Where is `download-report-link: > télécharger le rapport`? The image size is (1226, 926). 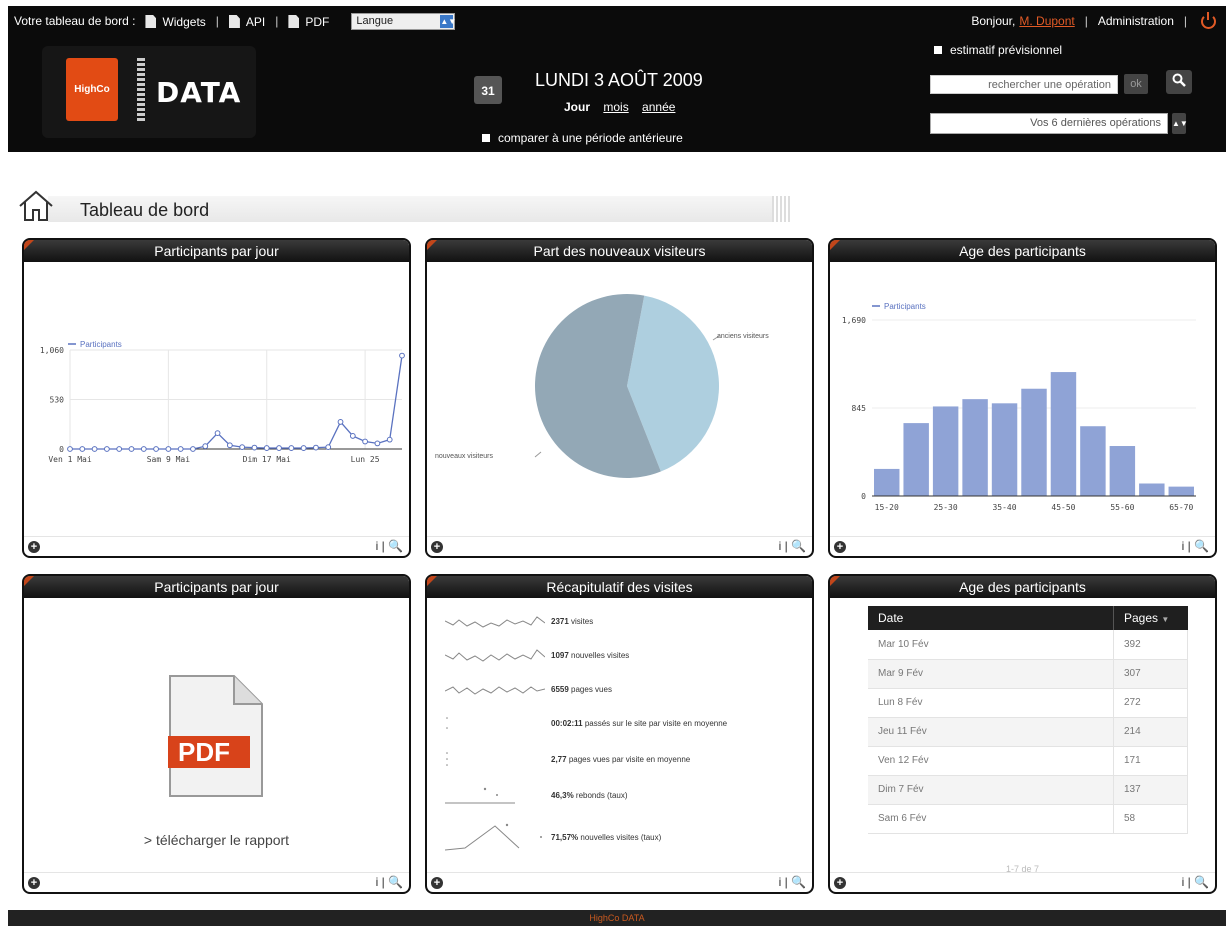
download-report-link: > télécharger le rapport is located at coordinates (216, 840).